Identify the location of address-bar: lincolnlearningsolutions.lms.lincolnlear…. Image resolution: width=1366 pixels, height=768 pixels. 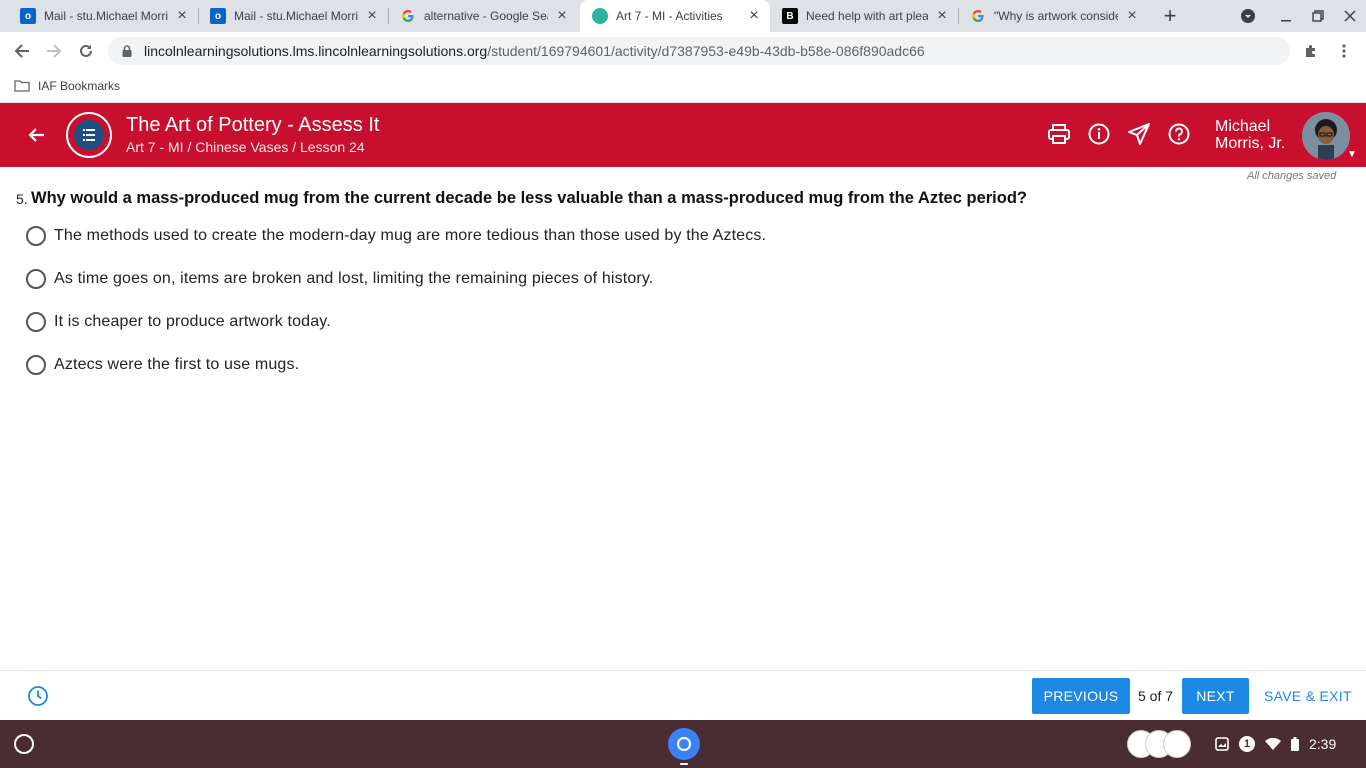
(699, 51).